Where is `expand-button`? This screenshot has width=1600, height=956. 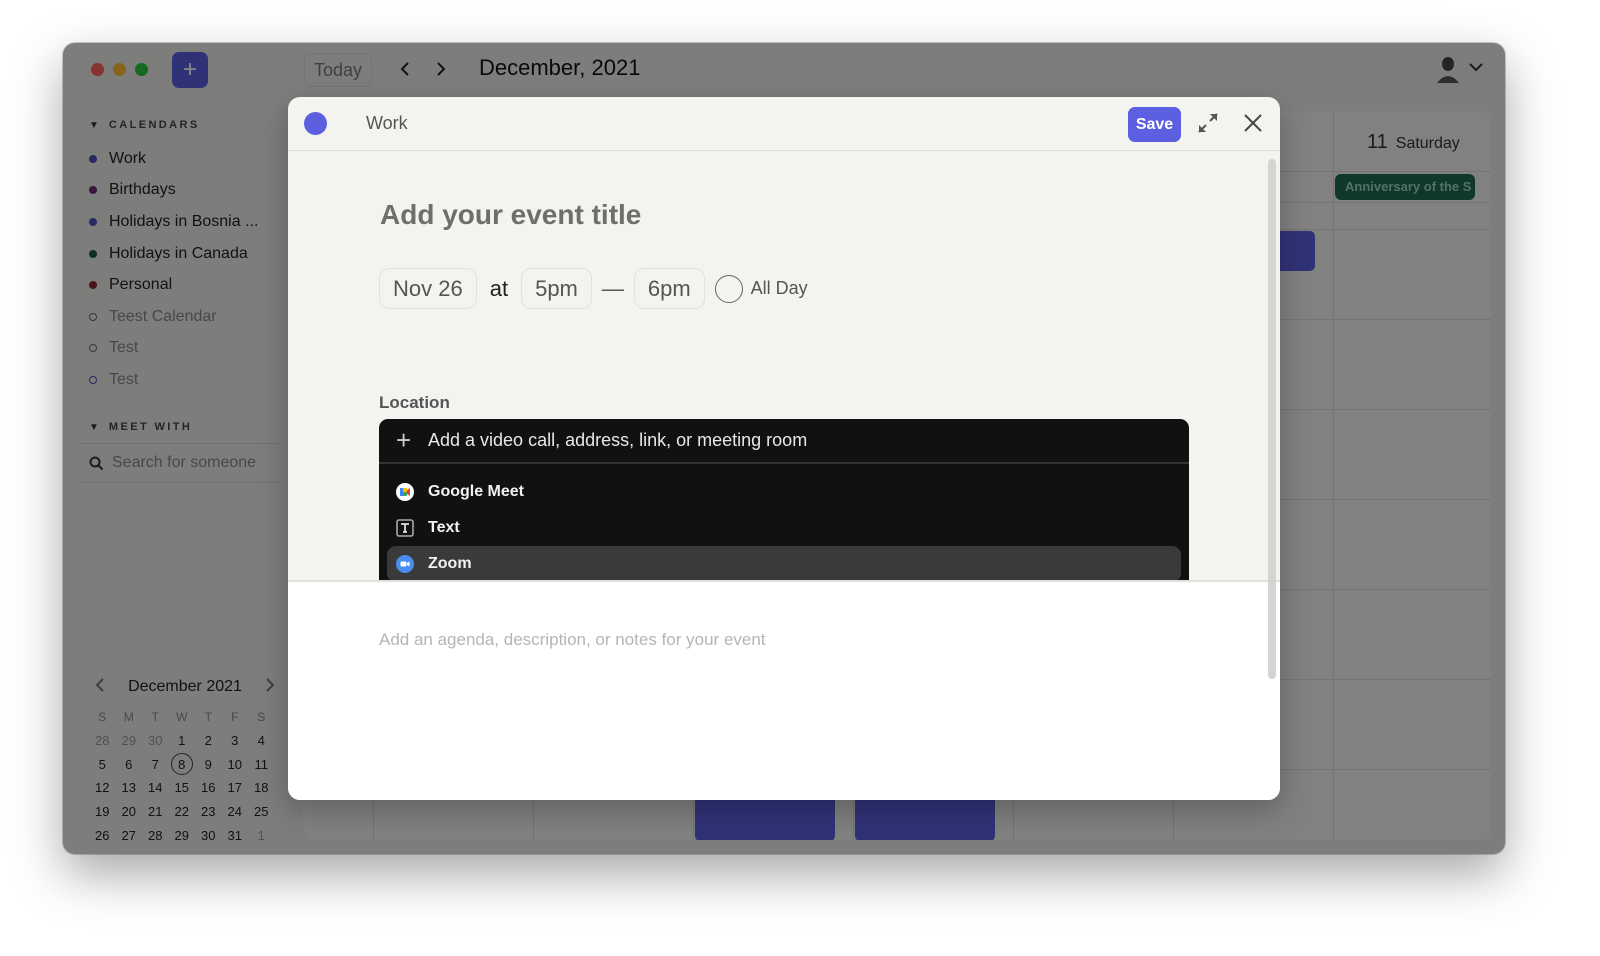
expand-button is located at coordinates (1208, 123).